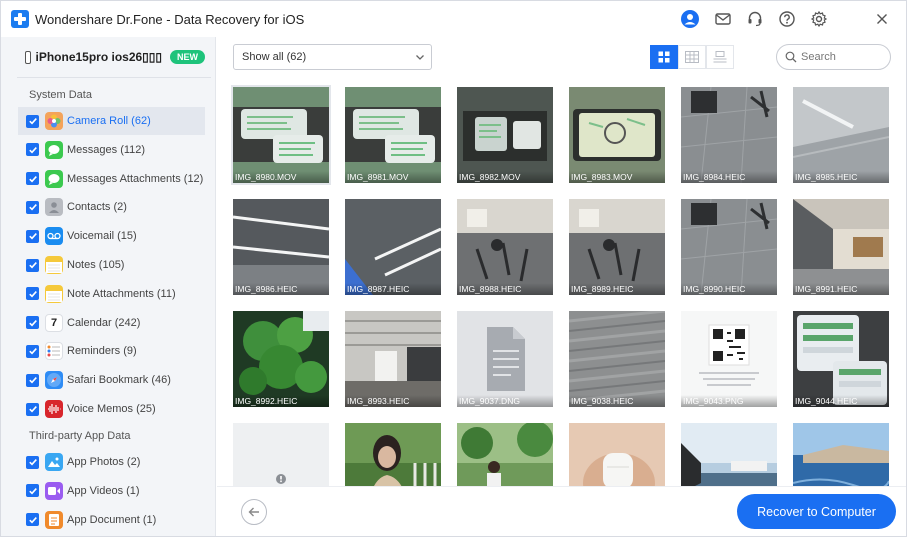 The width and height of the screenshot is (907, 537). I want to click on sidebar-item-messages: Messages (112), so click(111, 150).